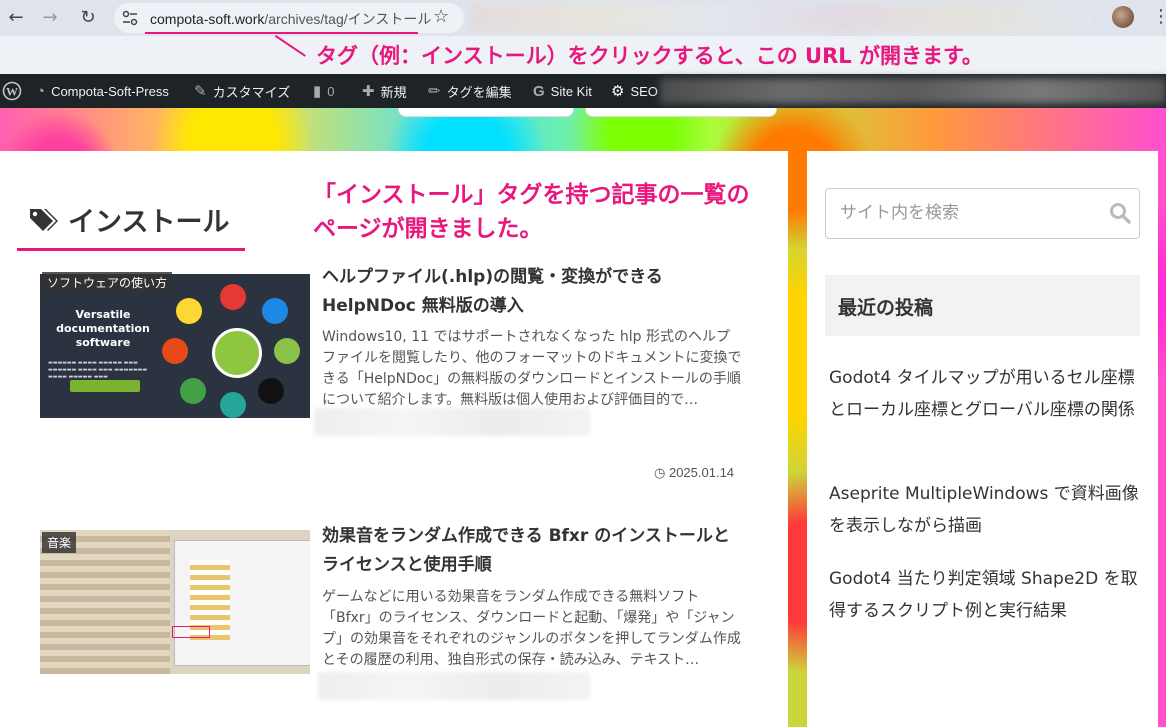  Describe the element at coordinates (984, 510) in the screenshot. I see `recent-post-link: Aseprite MultipleWindows で資料画像を表示しながら描画` at that location.